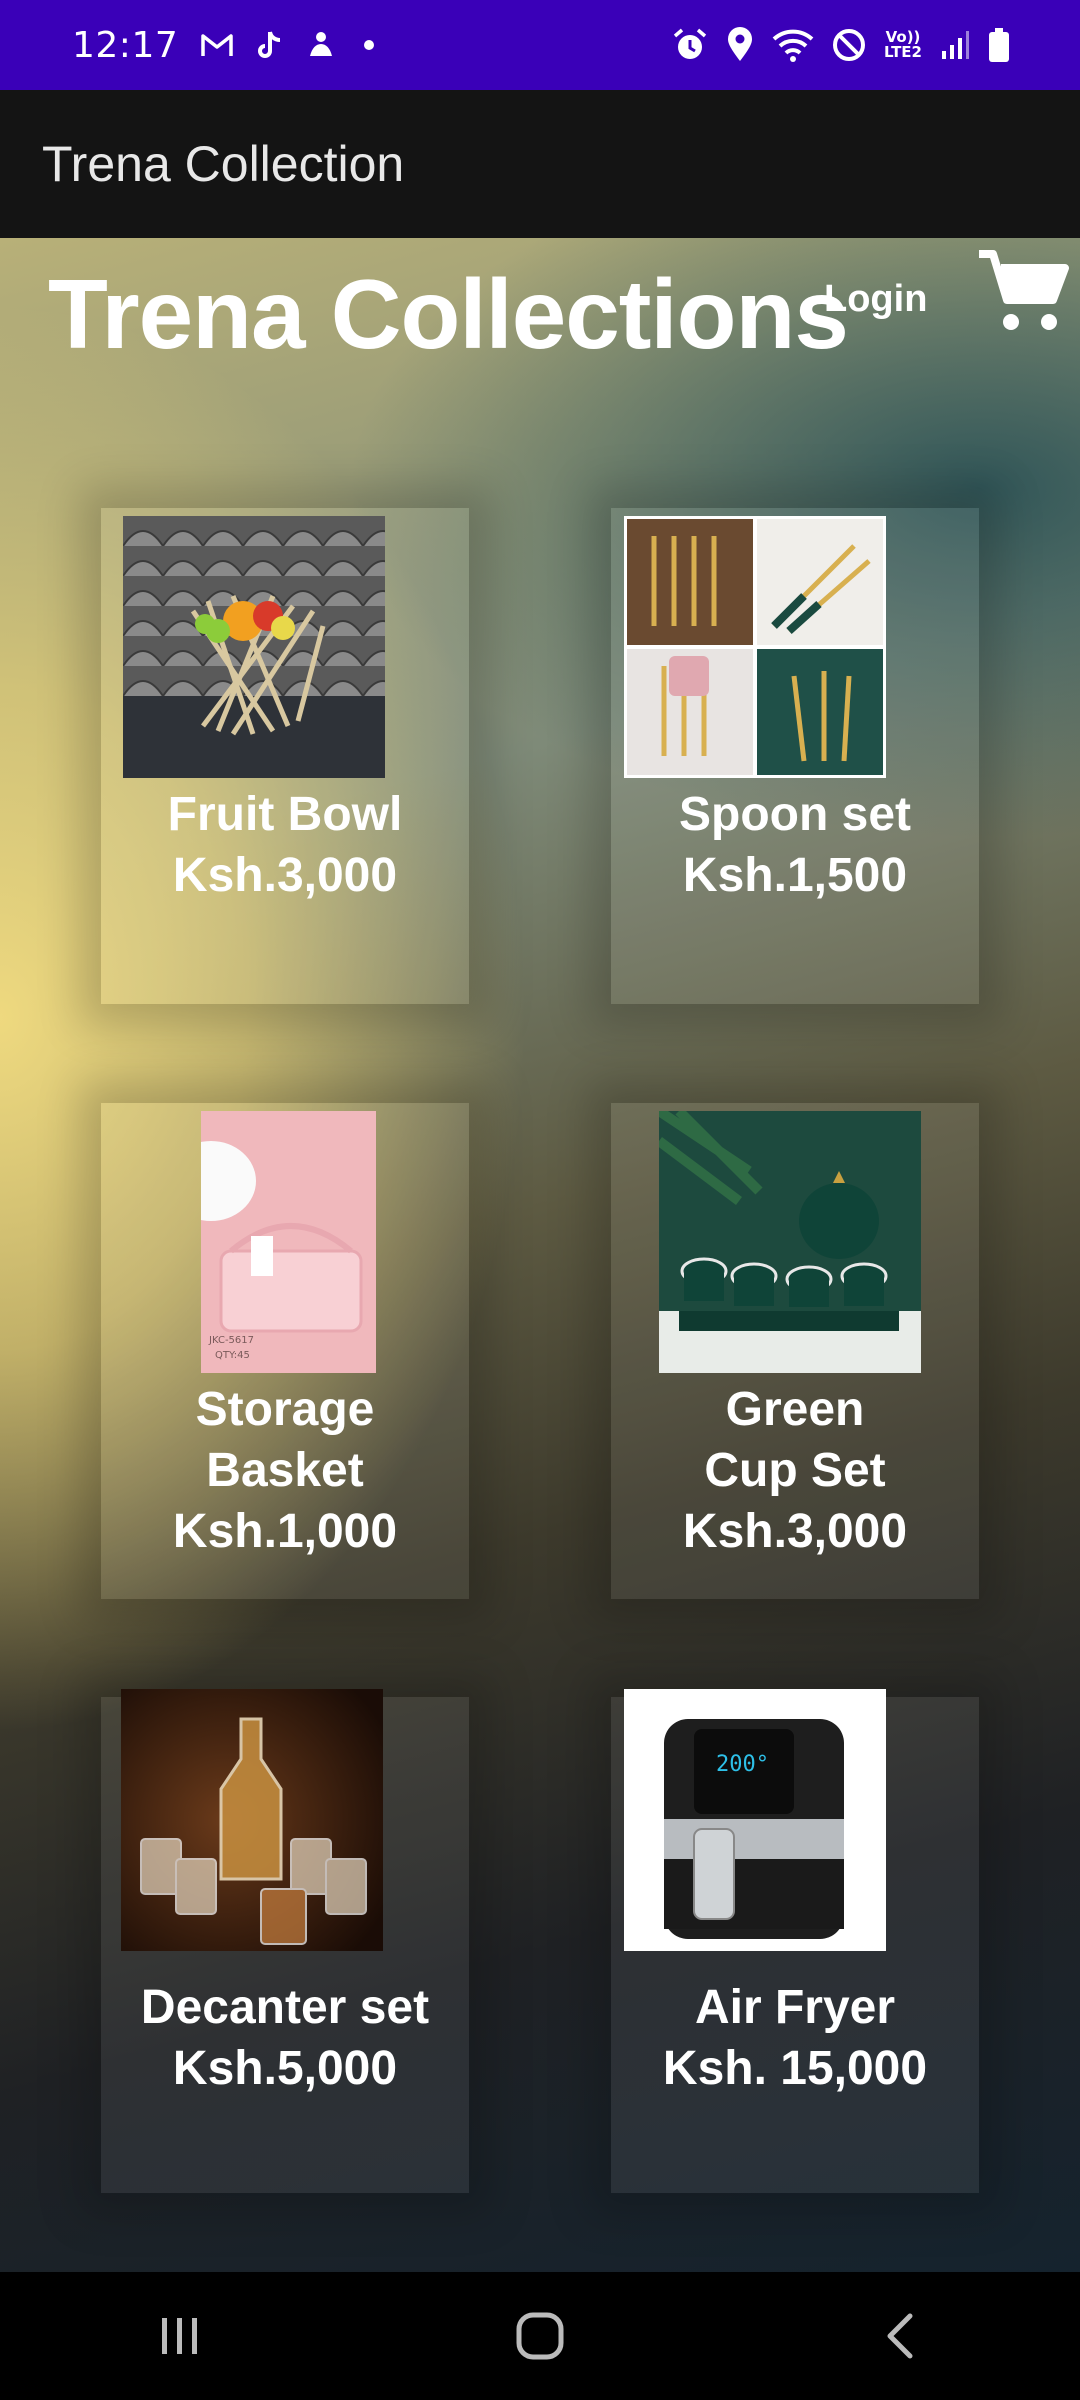 Image resolution: width=1080 pixels, height=2400 pixels. Describe the element at coordinates (125, 45) in the screenshot. I see `status-time: 12:17` at that location.